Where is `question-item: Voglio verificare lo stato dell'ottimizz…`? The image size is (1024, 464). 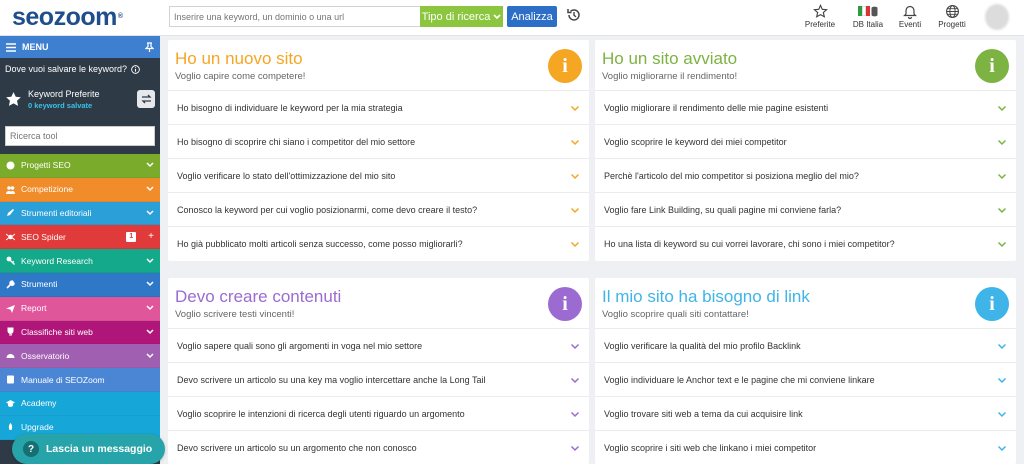 question-item: Voglio verificare lo stato dell'ottimizz… is located at coordinates (378, 175).